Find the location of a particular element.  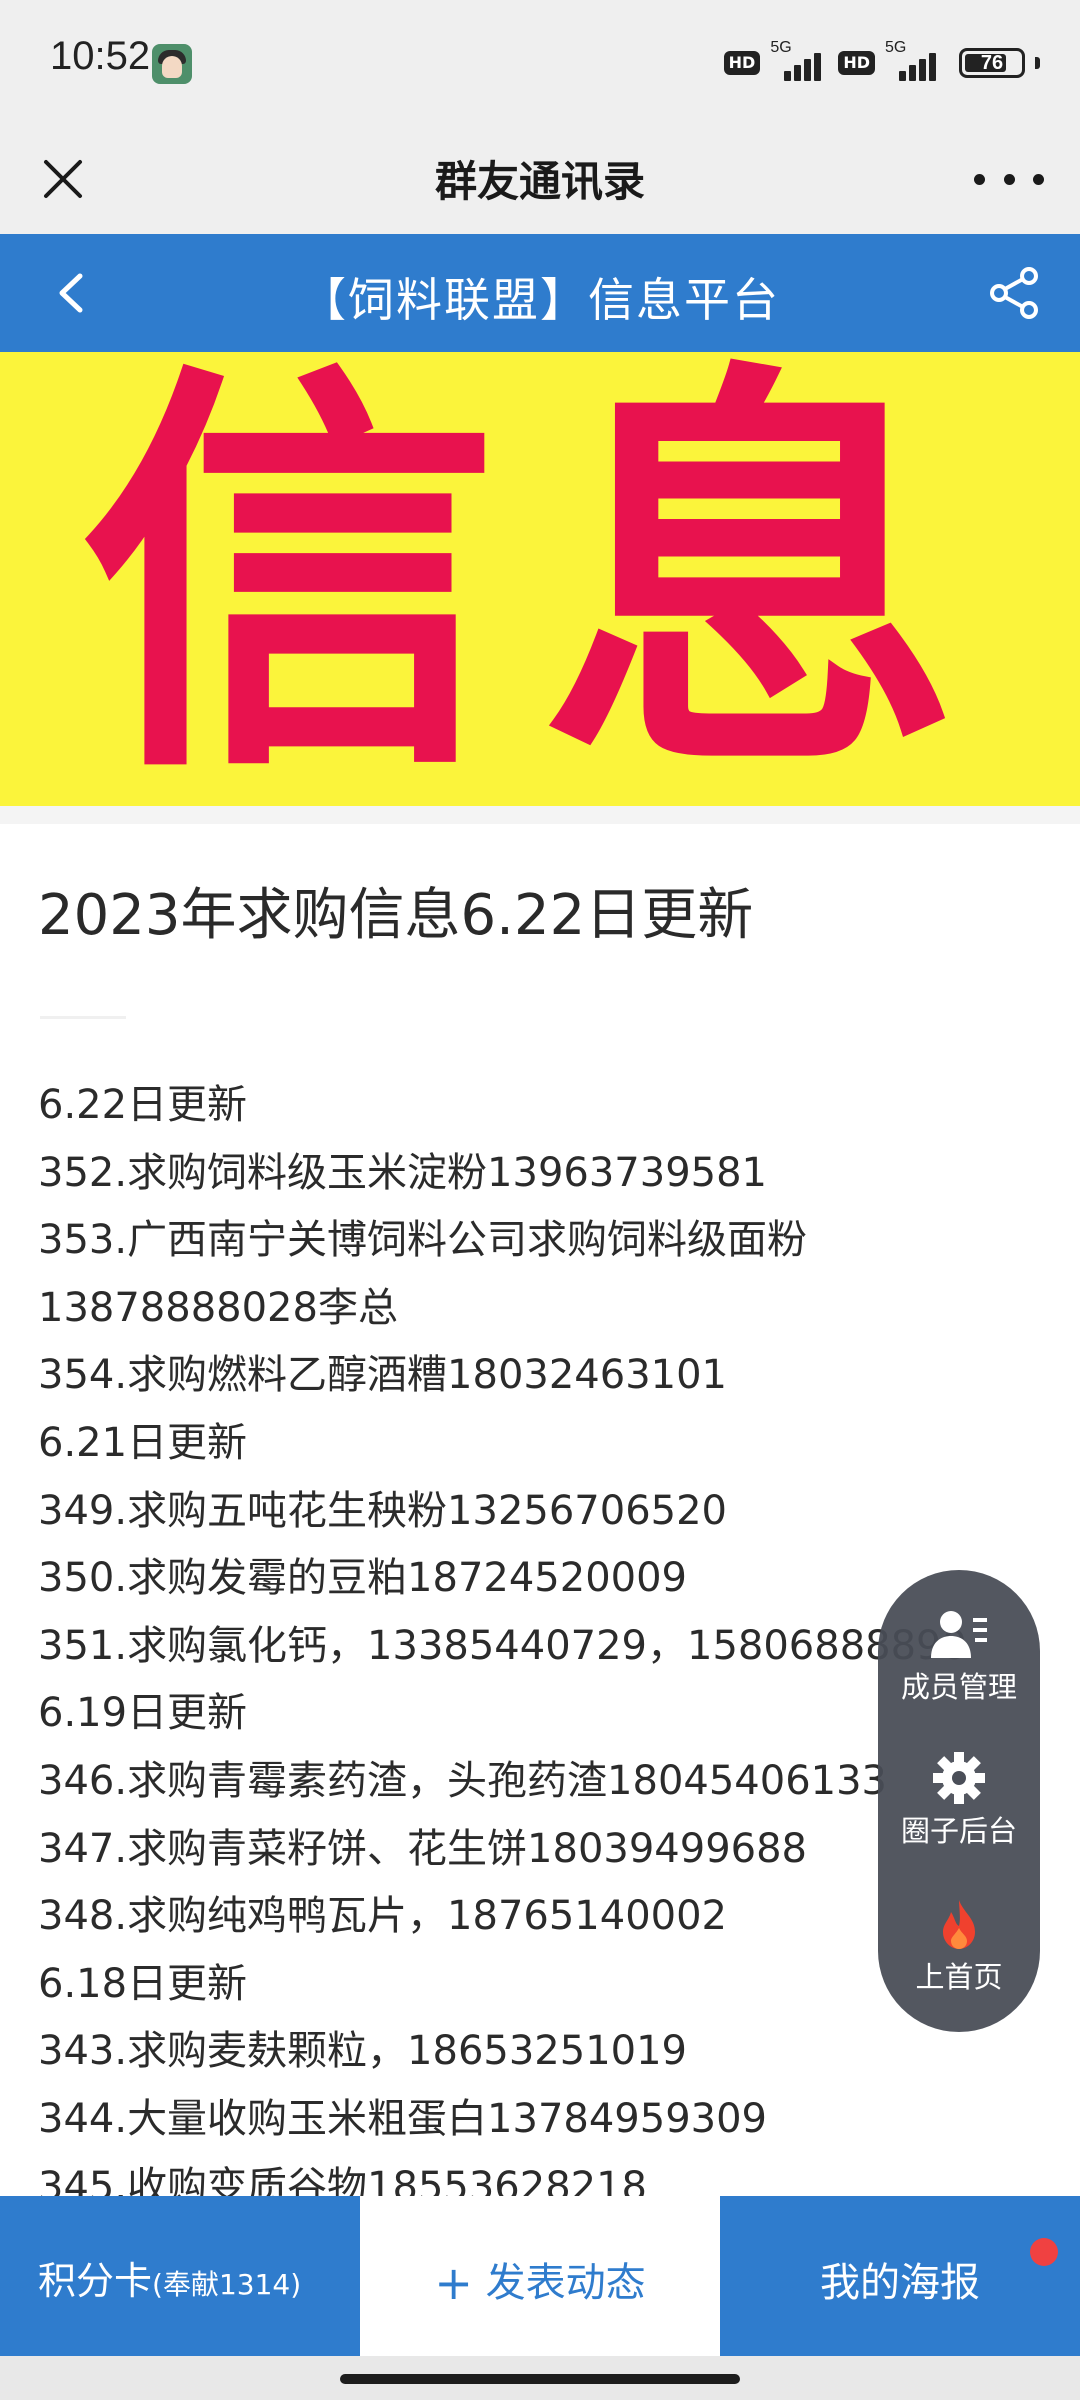

floating-action-panel: 成员管理 圈子后台 上首页 is located at coordinates (959, 1801).